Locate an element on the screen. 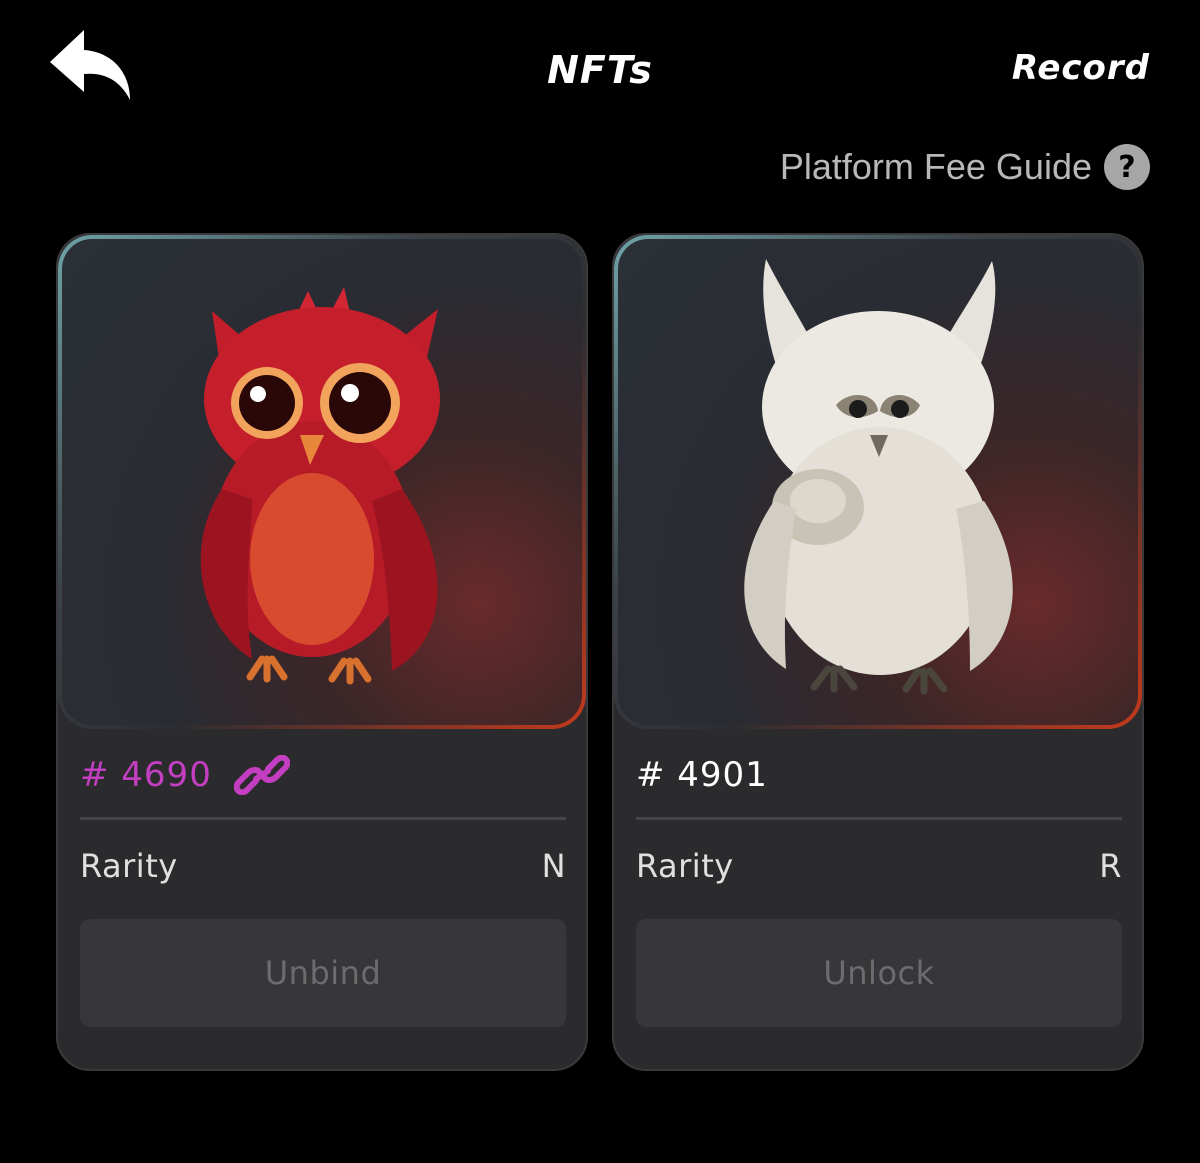  token-id: # 4901 is located at coordinates (702, 775).